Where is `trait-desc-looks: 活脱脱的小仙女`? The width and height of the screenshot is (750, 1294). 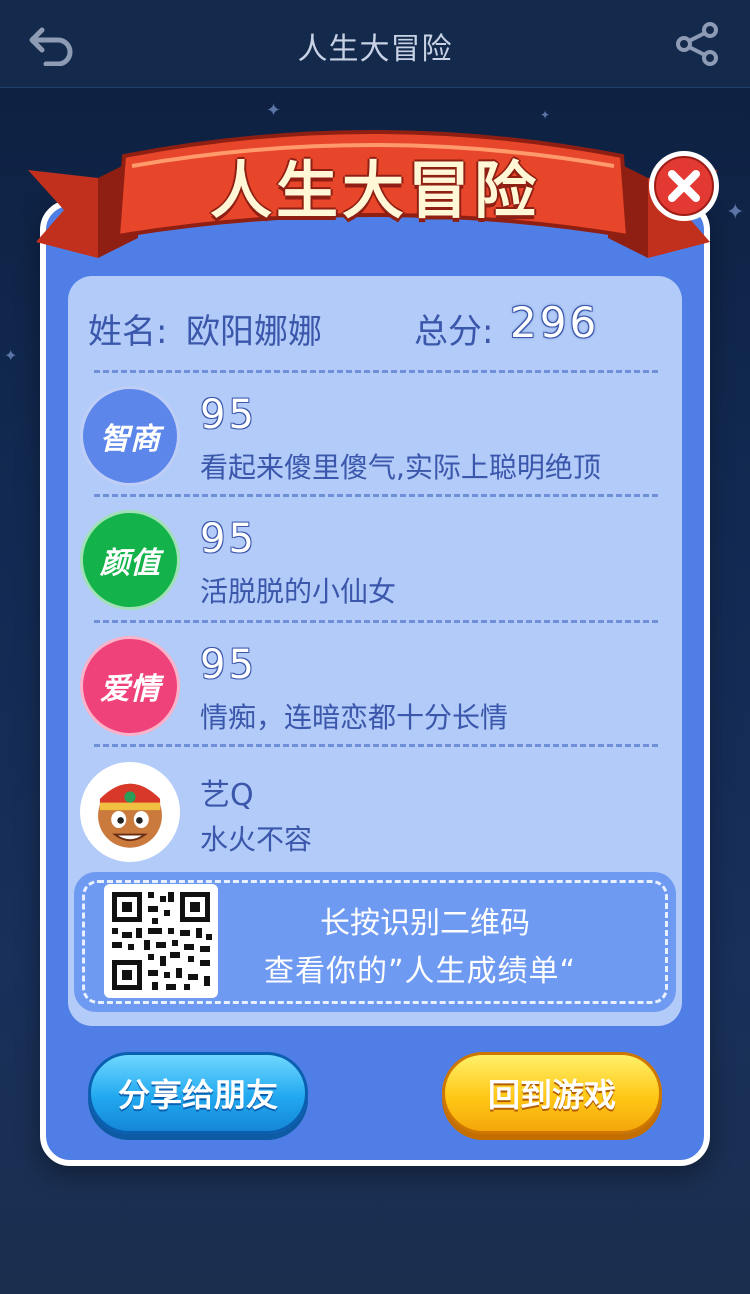 trait-desc-looks: 活脱脱的小仙女 is located at coordinates (298, 591).